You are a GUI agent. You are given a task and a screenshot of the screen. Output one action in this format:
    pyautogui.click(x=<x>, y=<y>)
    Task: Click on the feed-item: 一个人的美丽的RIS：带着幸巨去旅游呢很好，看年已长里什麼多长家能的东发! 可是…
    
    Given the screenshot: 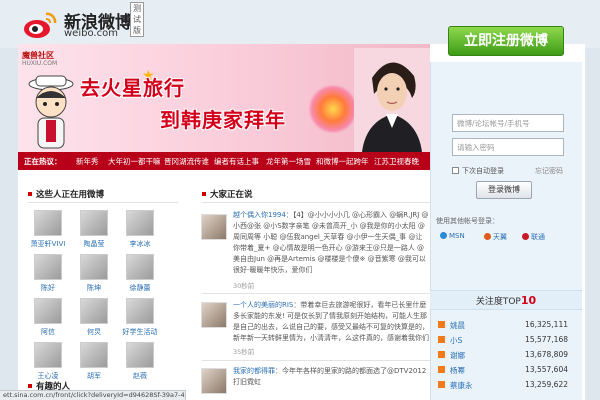 What is the action you would take?
    pyautogui.click(x=331, y=322)
    